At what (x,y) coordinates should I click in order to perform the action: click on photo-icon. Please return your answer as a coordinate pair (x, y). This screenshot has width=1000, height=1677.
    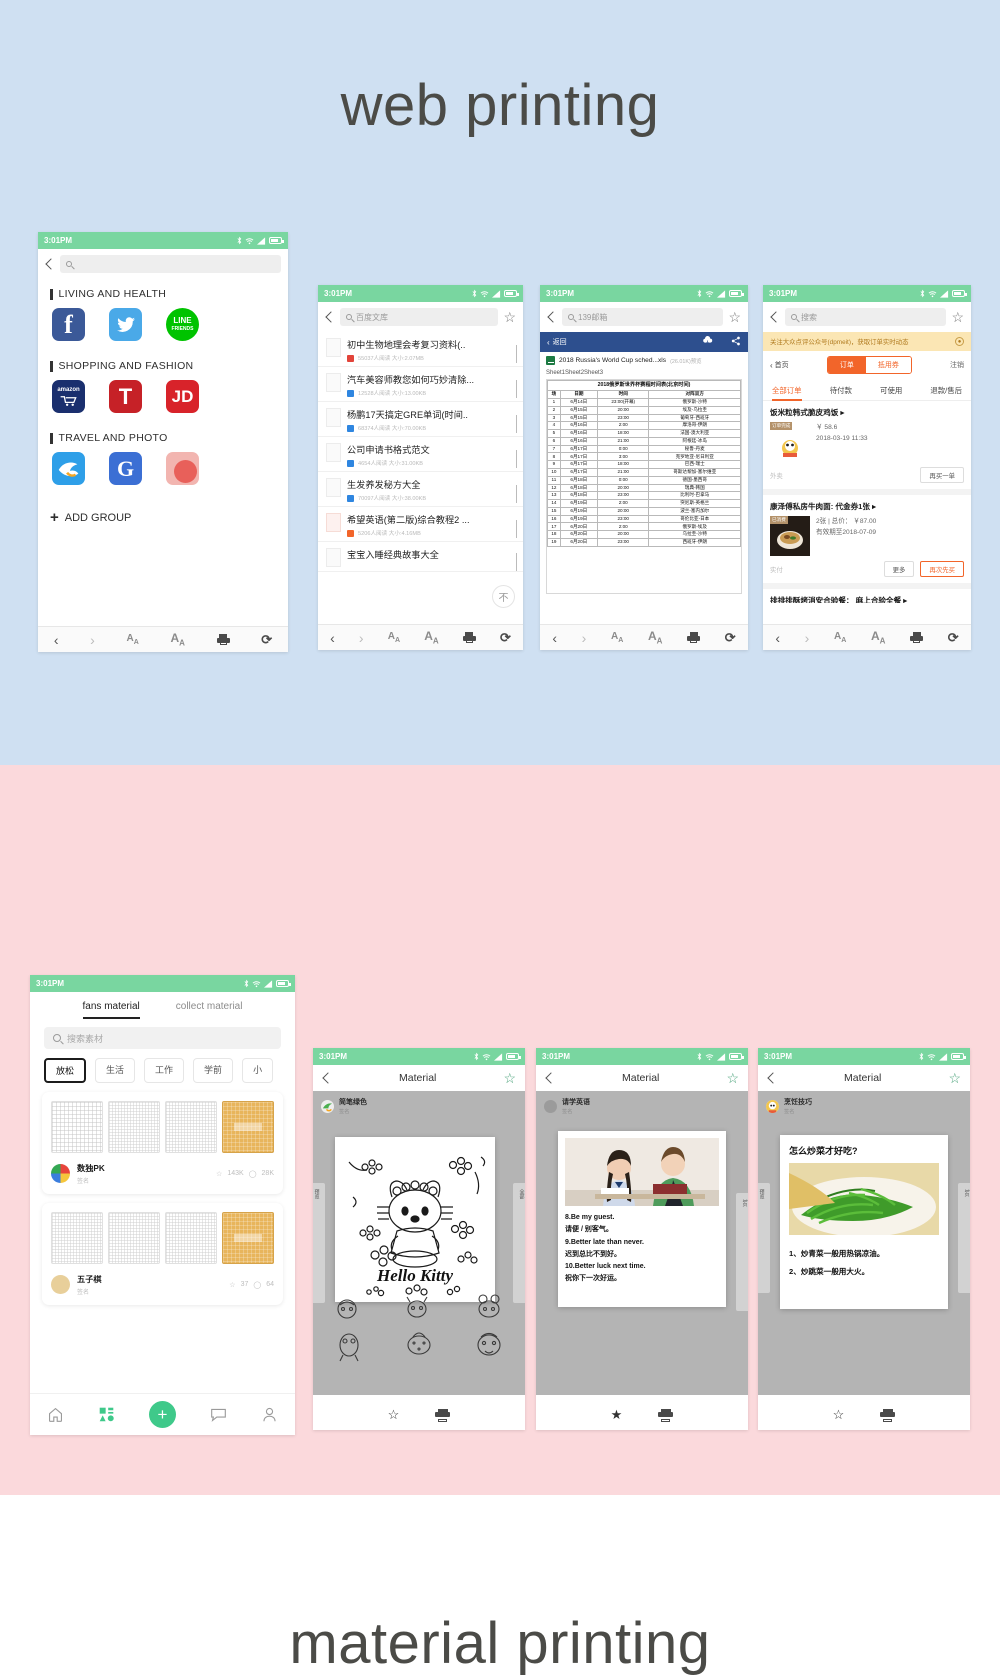
    Looking at the image, I should click on (182, 468).